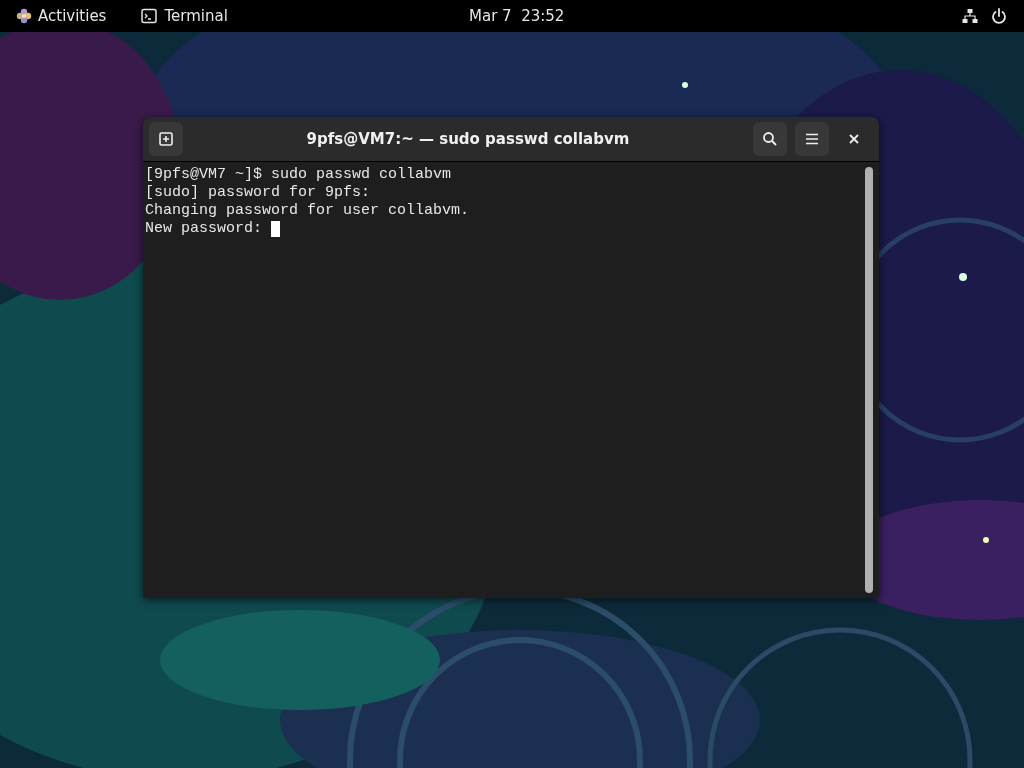 The width and height of the screenshot is (1024, 768). Describe the element at coordinates (970, 16) in the screenshot. I see `network-icon` at that location.